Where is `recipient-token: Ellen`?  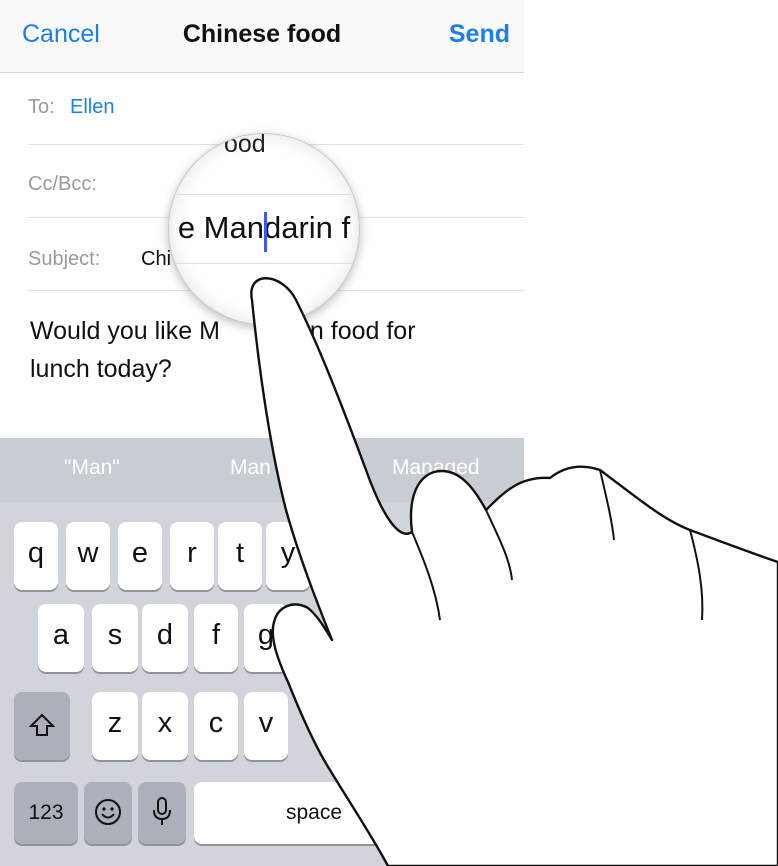
recipient-token: Ellen is located at coordinates (92, 107).